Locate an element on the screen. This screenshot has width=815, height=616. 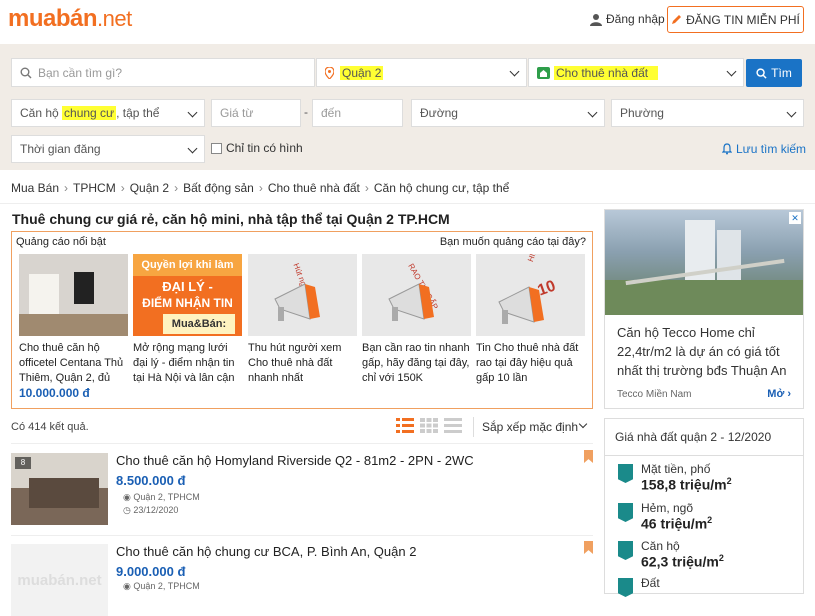
street-select: Đường is located at coordinates (508, 113).